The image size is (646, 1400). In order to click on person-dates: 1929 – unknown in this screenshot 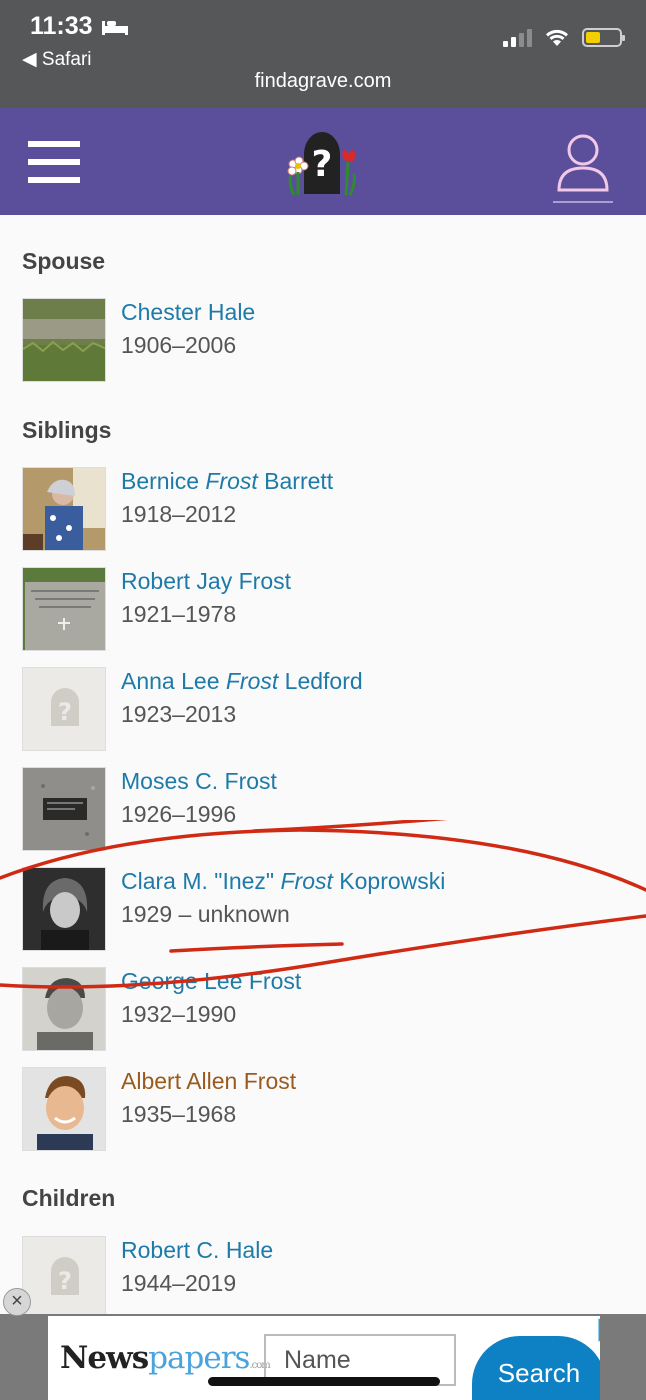, I will do `click(205, 914)`.